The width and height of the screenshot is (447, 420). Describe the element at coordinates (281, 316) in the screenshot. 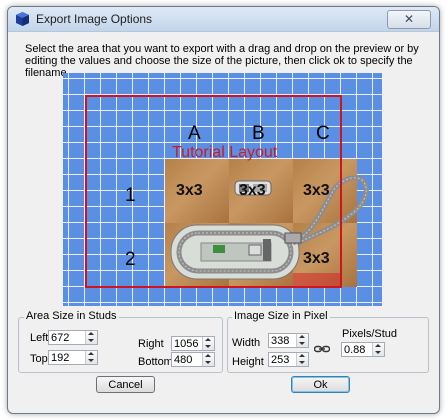

I see `image-size-group-title: Image Size in Pixel` at that location.